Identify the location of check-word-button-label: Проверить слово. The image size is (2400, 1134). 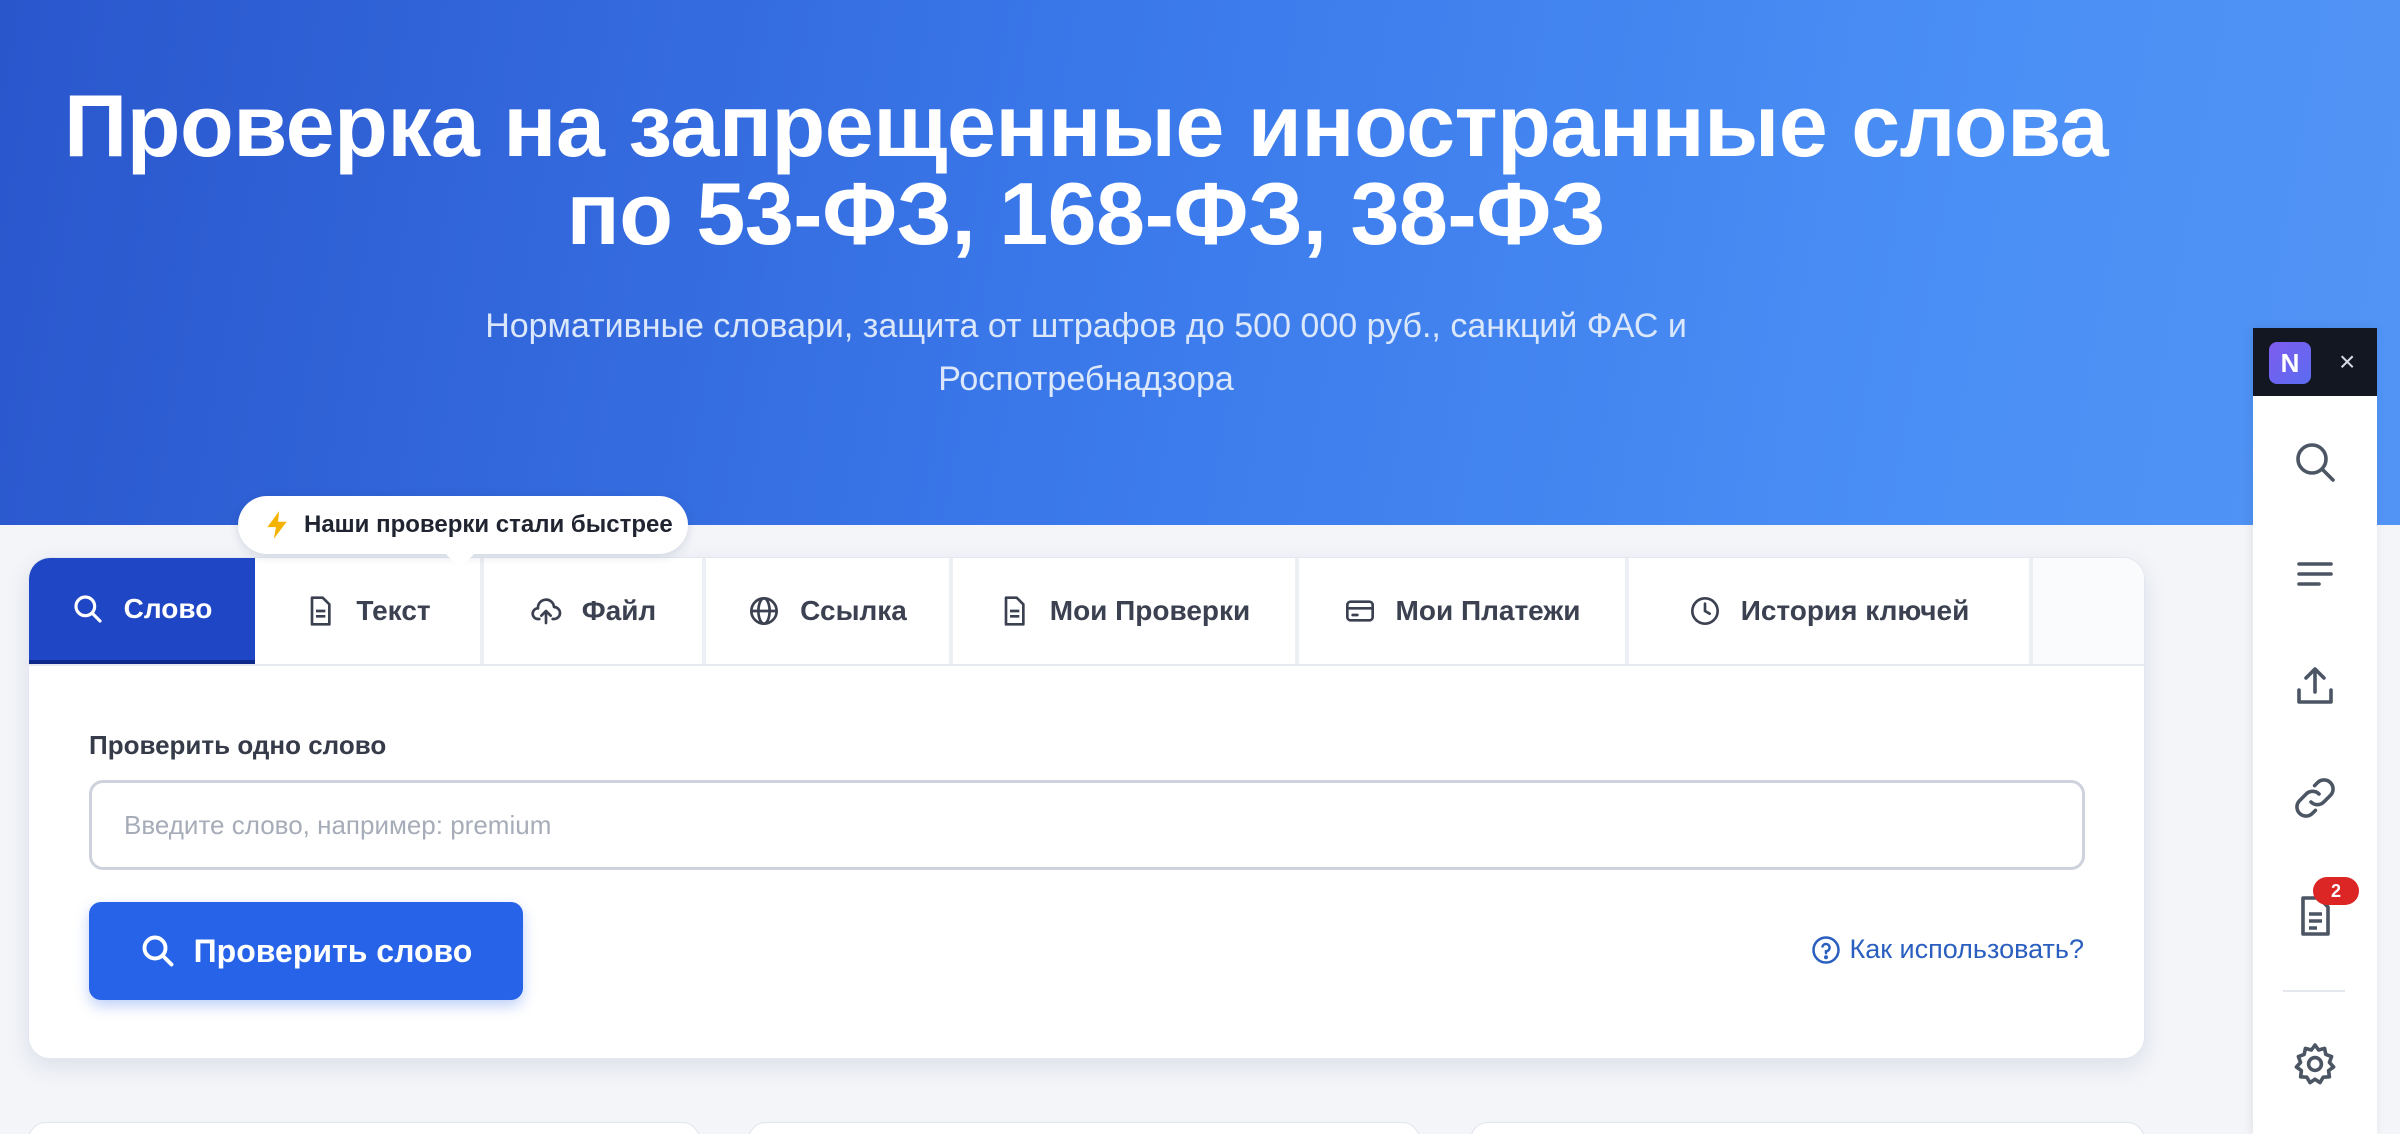
(333, 950).